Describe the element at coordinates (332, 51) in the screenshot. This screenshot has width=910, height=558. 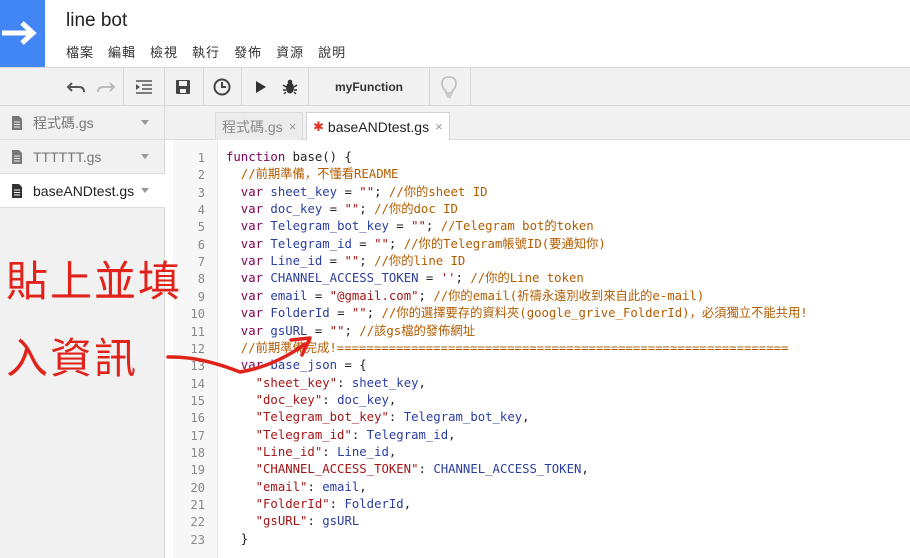
I see `menu-help: 說明` at that location.